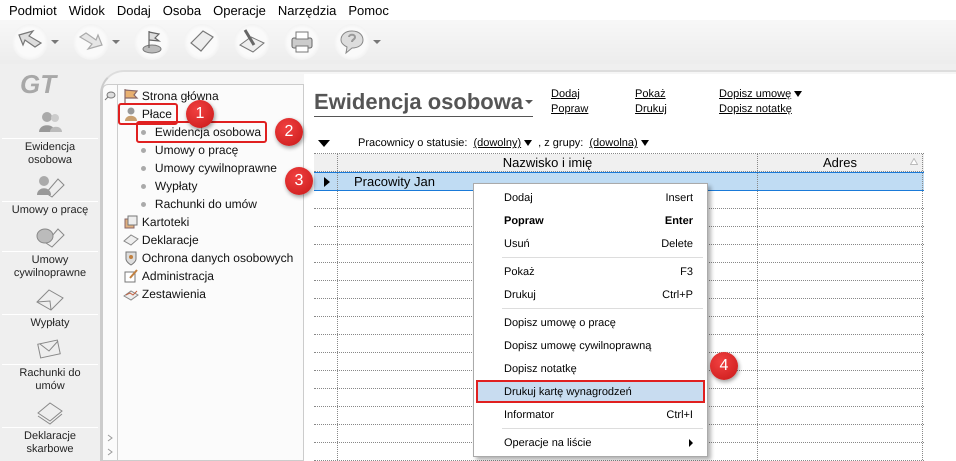 The image size is (956, 461). I want to click on menu-item: Drukuj kartę wynagrodzeń, so click(590, 391).